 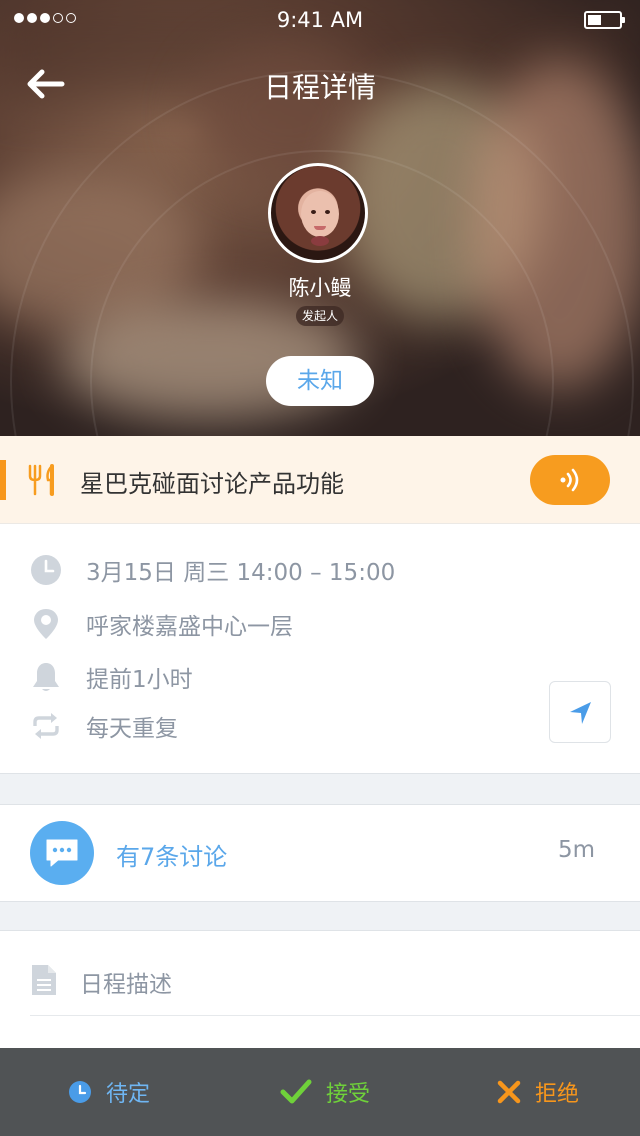 What do you see at coordinates (320, 316) in the screenshot?
I see `organizer-badge: 发起人` at bounding box center [320, 316].